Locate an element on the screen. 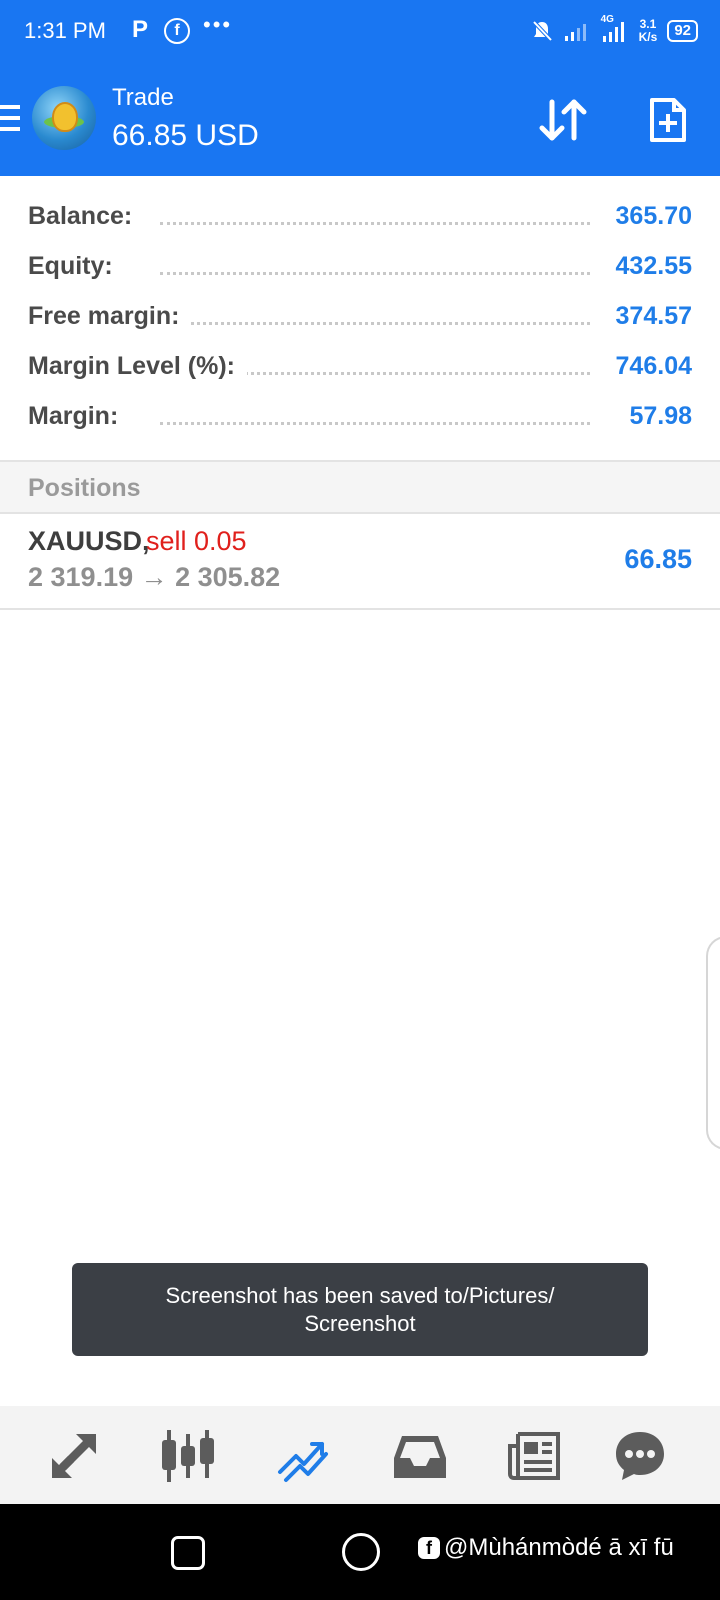 This screenshot has height=1600, width=720. system-navigation-bar: f @Mùhánmòdé ā xī fū is located at coordinates (360, 1552).